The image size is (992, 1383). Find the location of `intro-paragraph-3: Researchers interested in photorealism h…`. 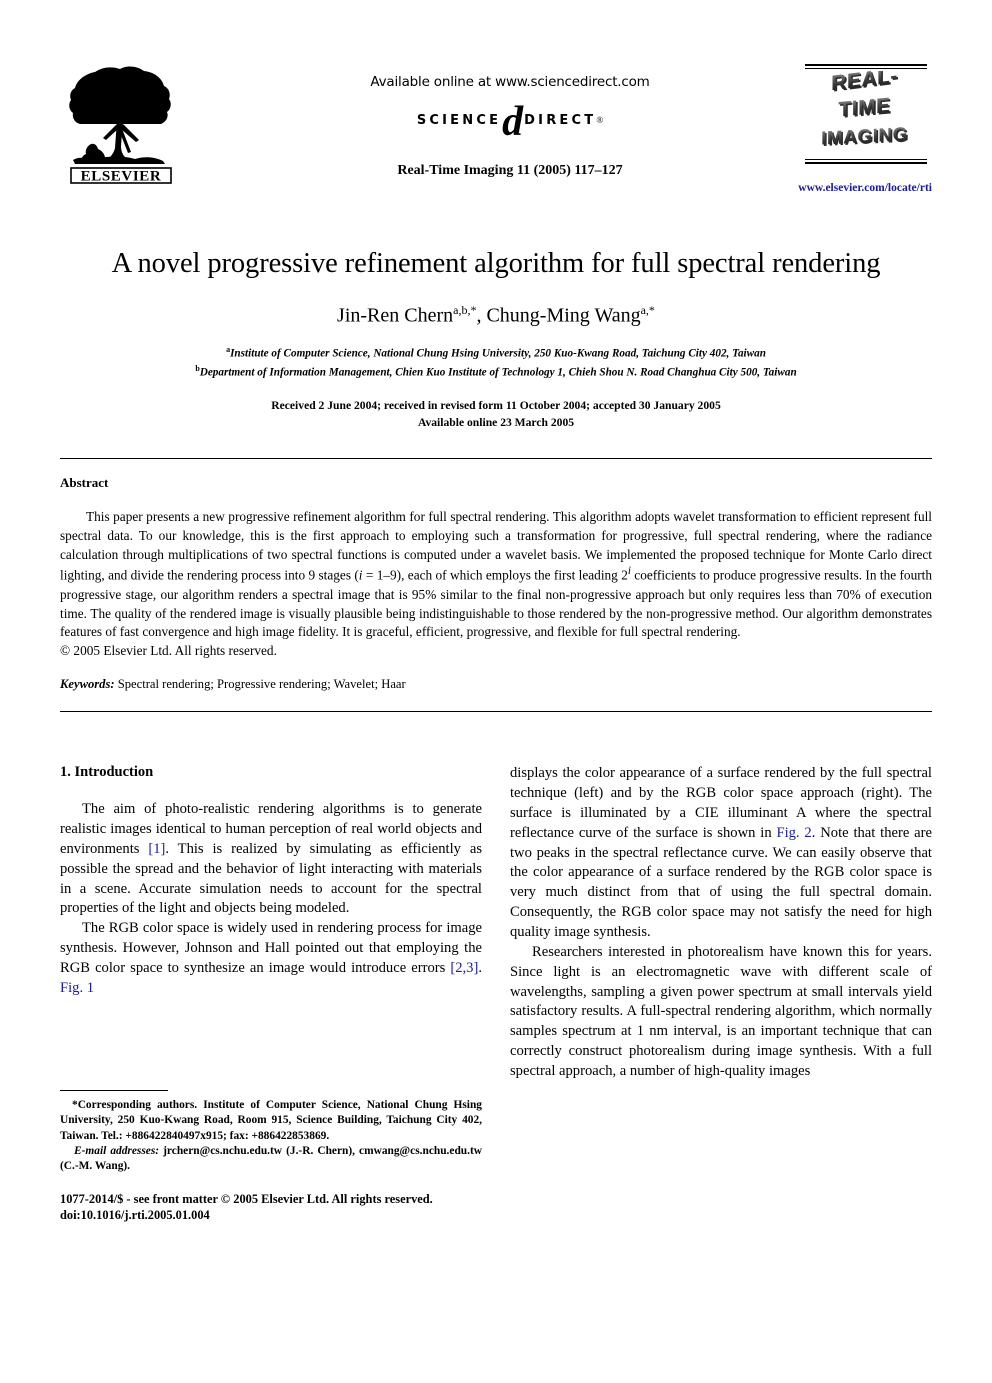

intro-paragraph-3: Researchers interested in photorealism h… is located at coordinates (721, 1011).